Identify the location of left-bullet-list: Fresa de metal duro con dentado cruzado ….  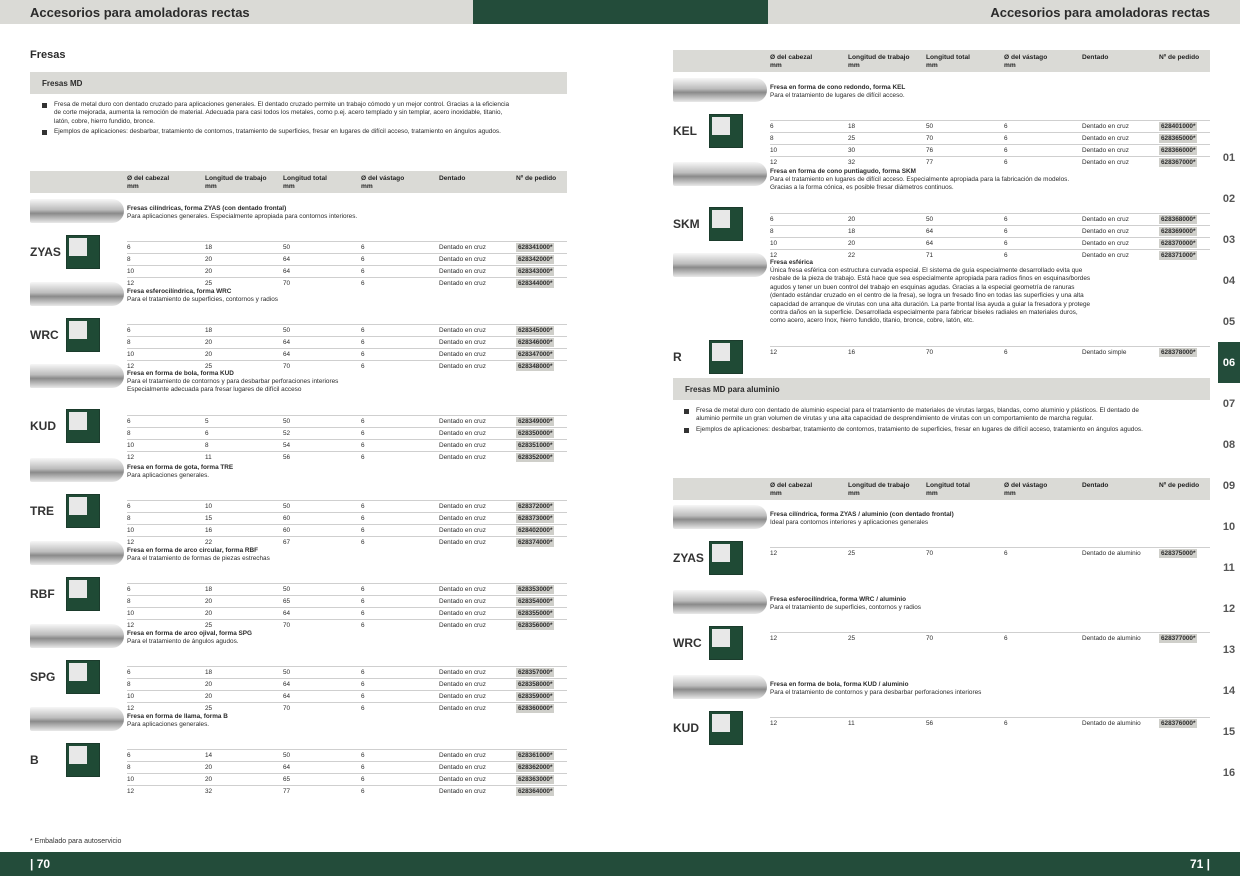
(277, 120).